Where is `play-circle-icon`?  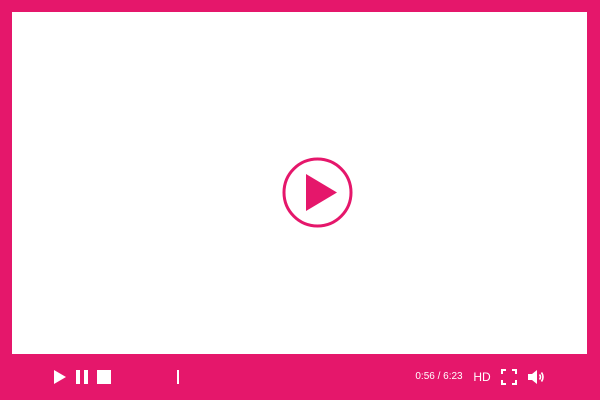 play-circle-icon is located at coordinates (317, 192).